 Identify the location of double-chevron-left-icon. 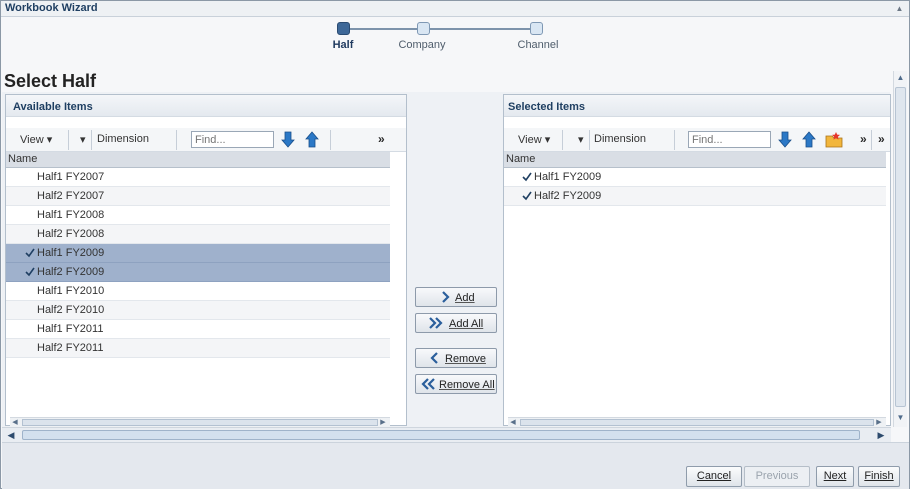
(428, 384).